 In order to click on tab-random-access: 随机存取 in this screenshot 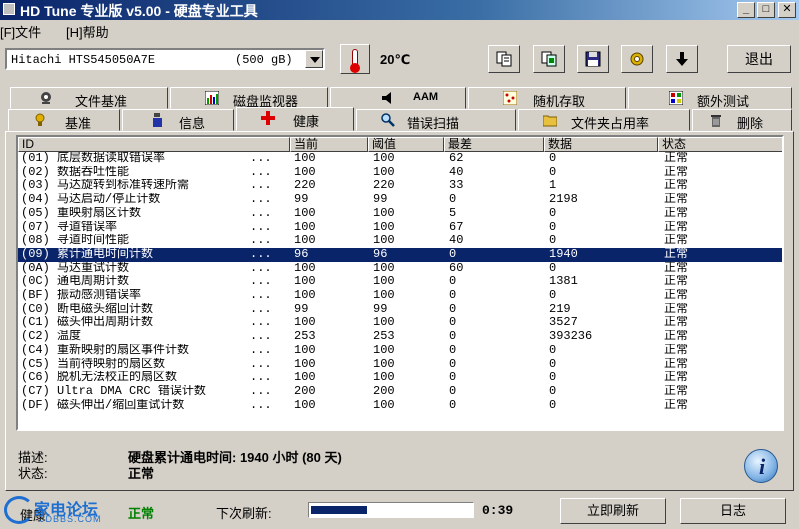, I will do `click(547, 98)`.